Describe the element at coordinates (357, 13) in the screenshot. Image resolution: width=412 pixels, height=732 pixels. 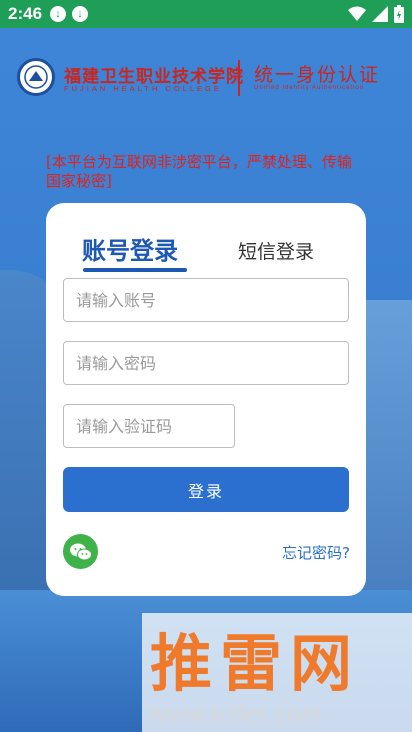
I see `wifi-icon` at that location.